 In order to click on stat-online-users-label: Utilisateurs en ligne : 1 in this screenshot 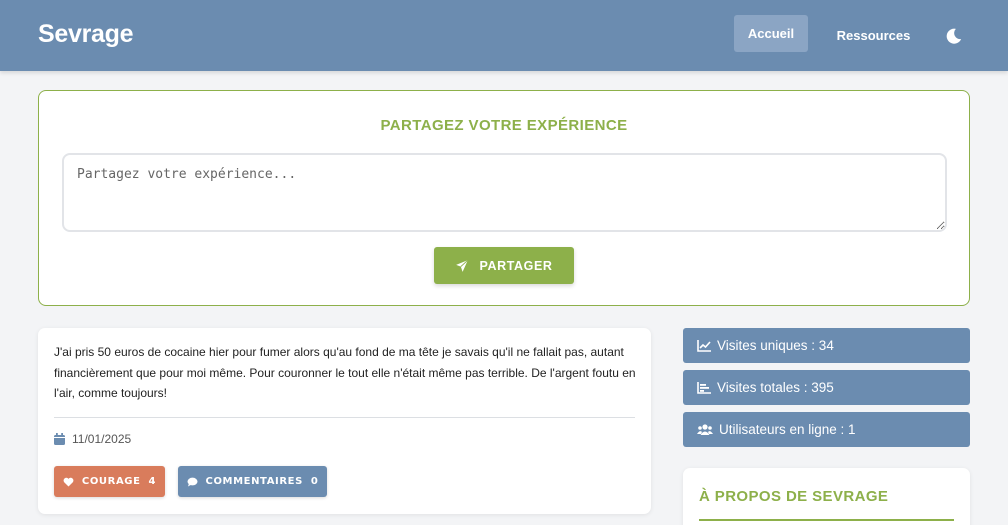, I will do `click(787, 429)`.